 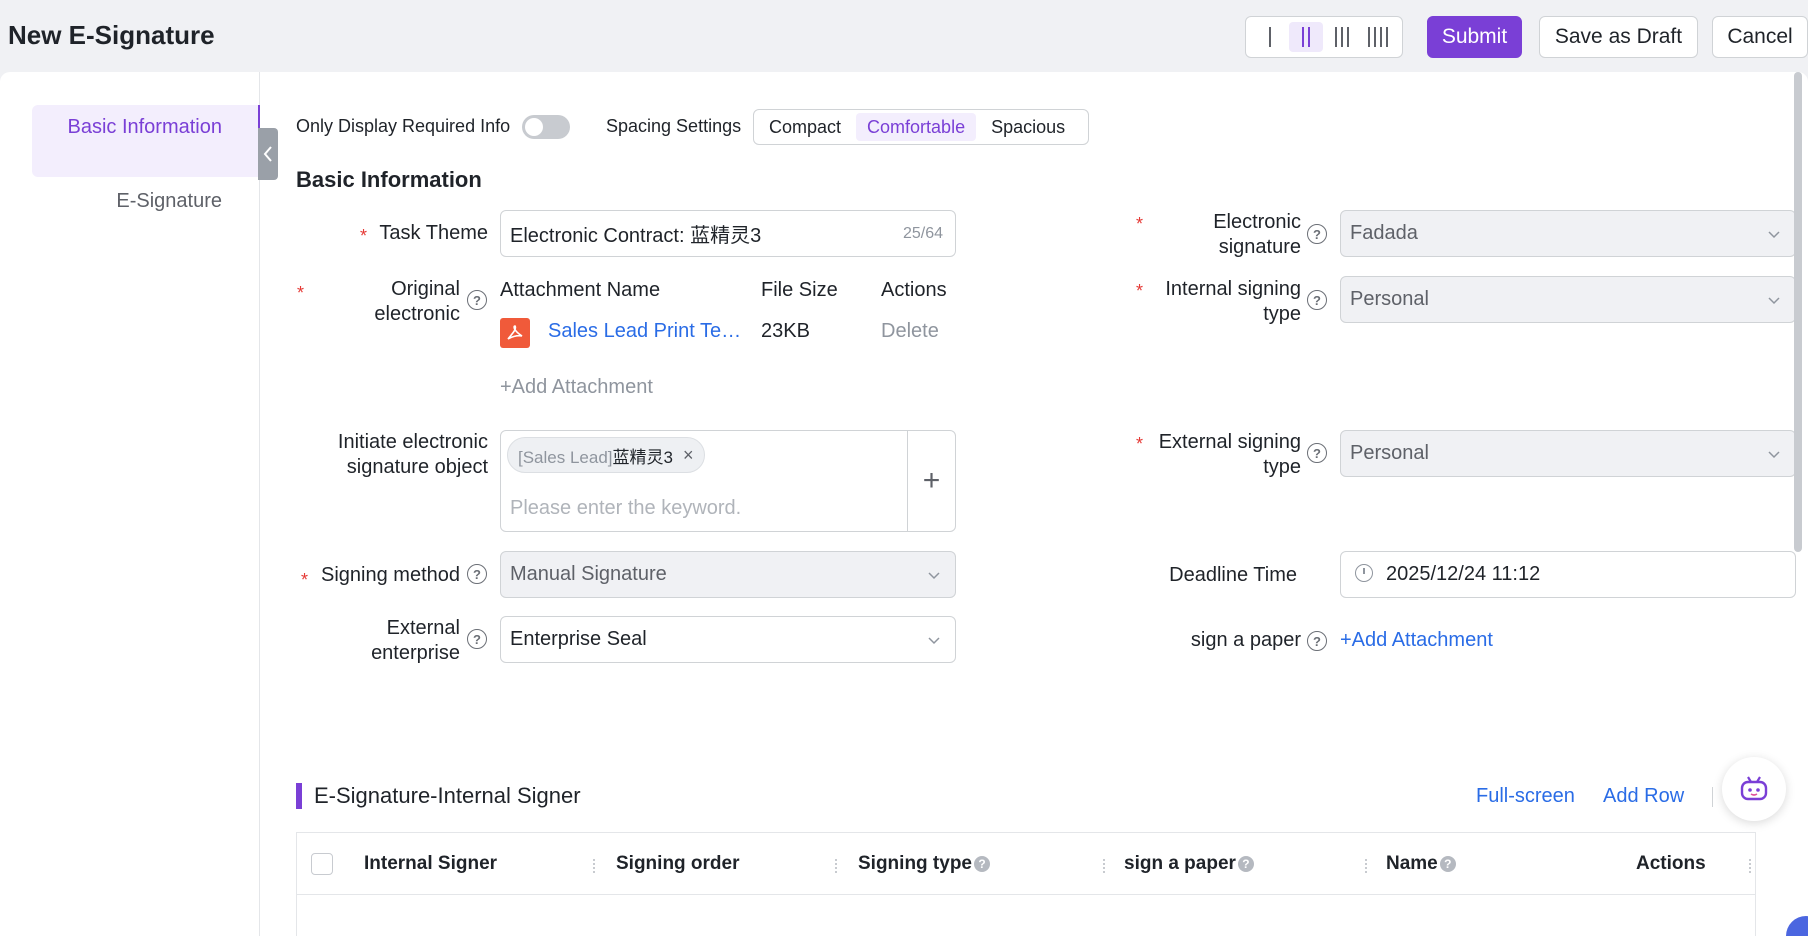 What do you see at coordinates (1389, 453) in the screenshot?
I see `external-signing-type-value: Personal` at bounding box center [1389, 453].